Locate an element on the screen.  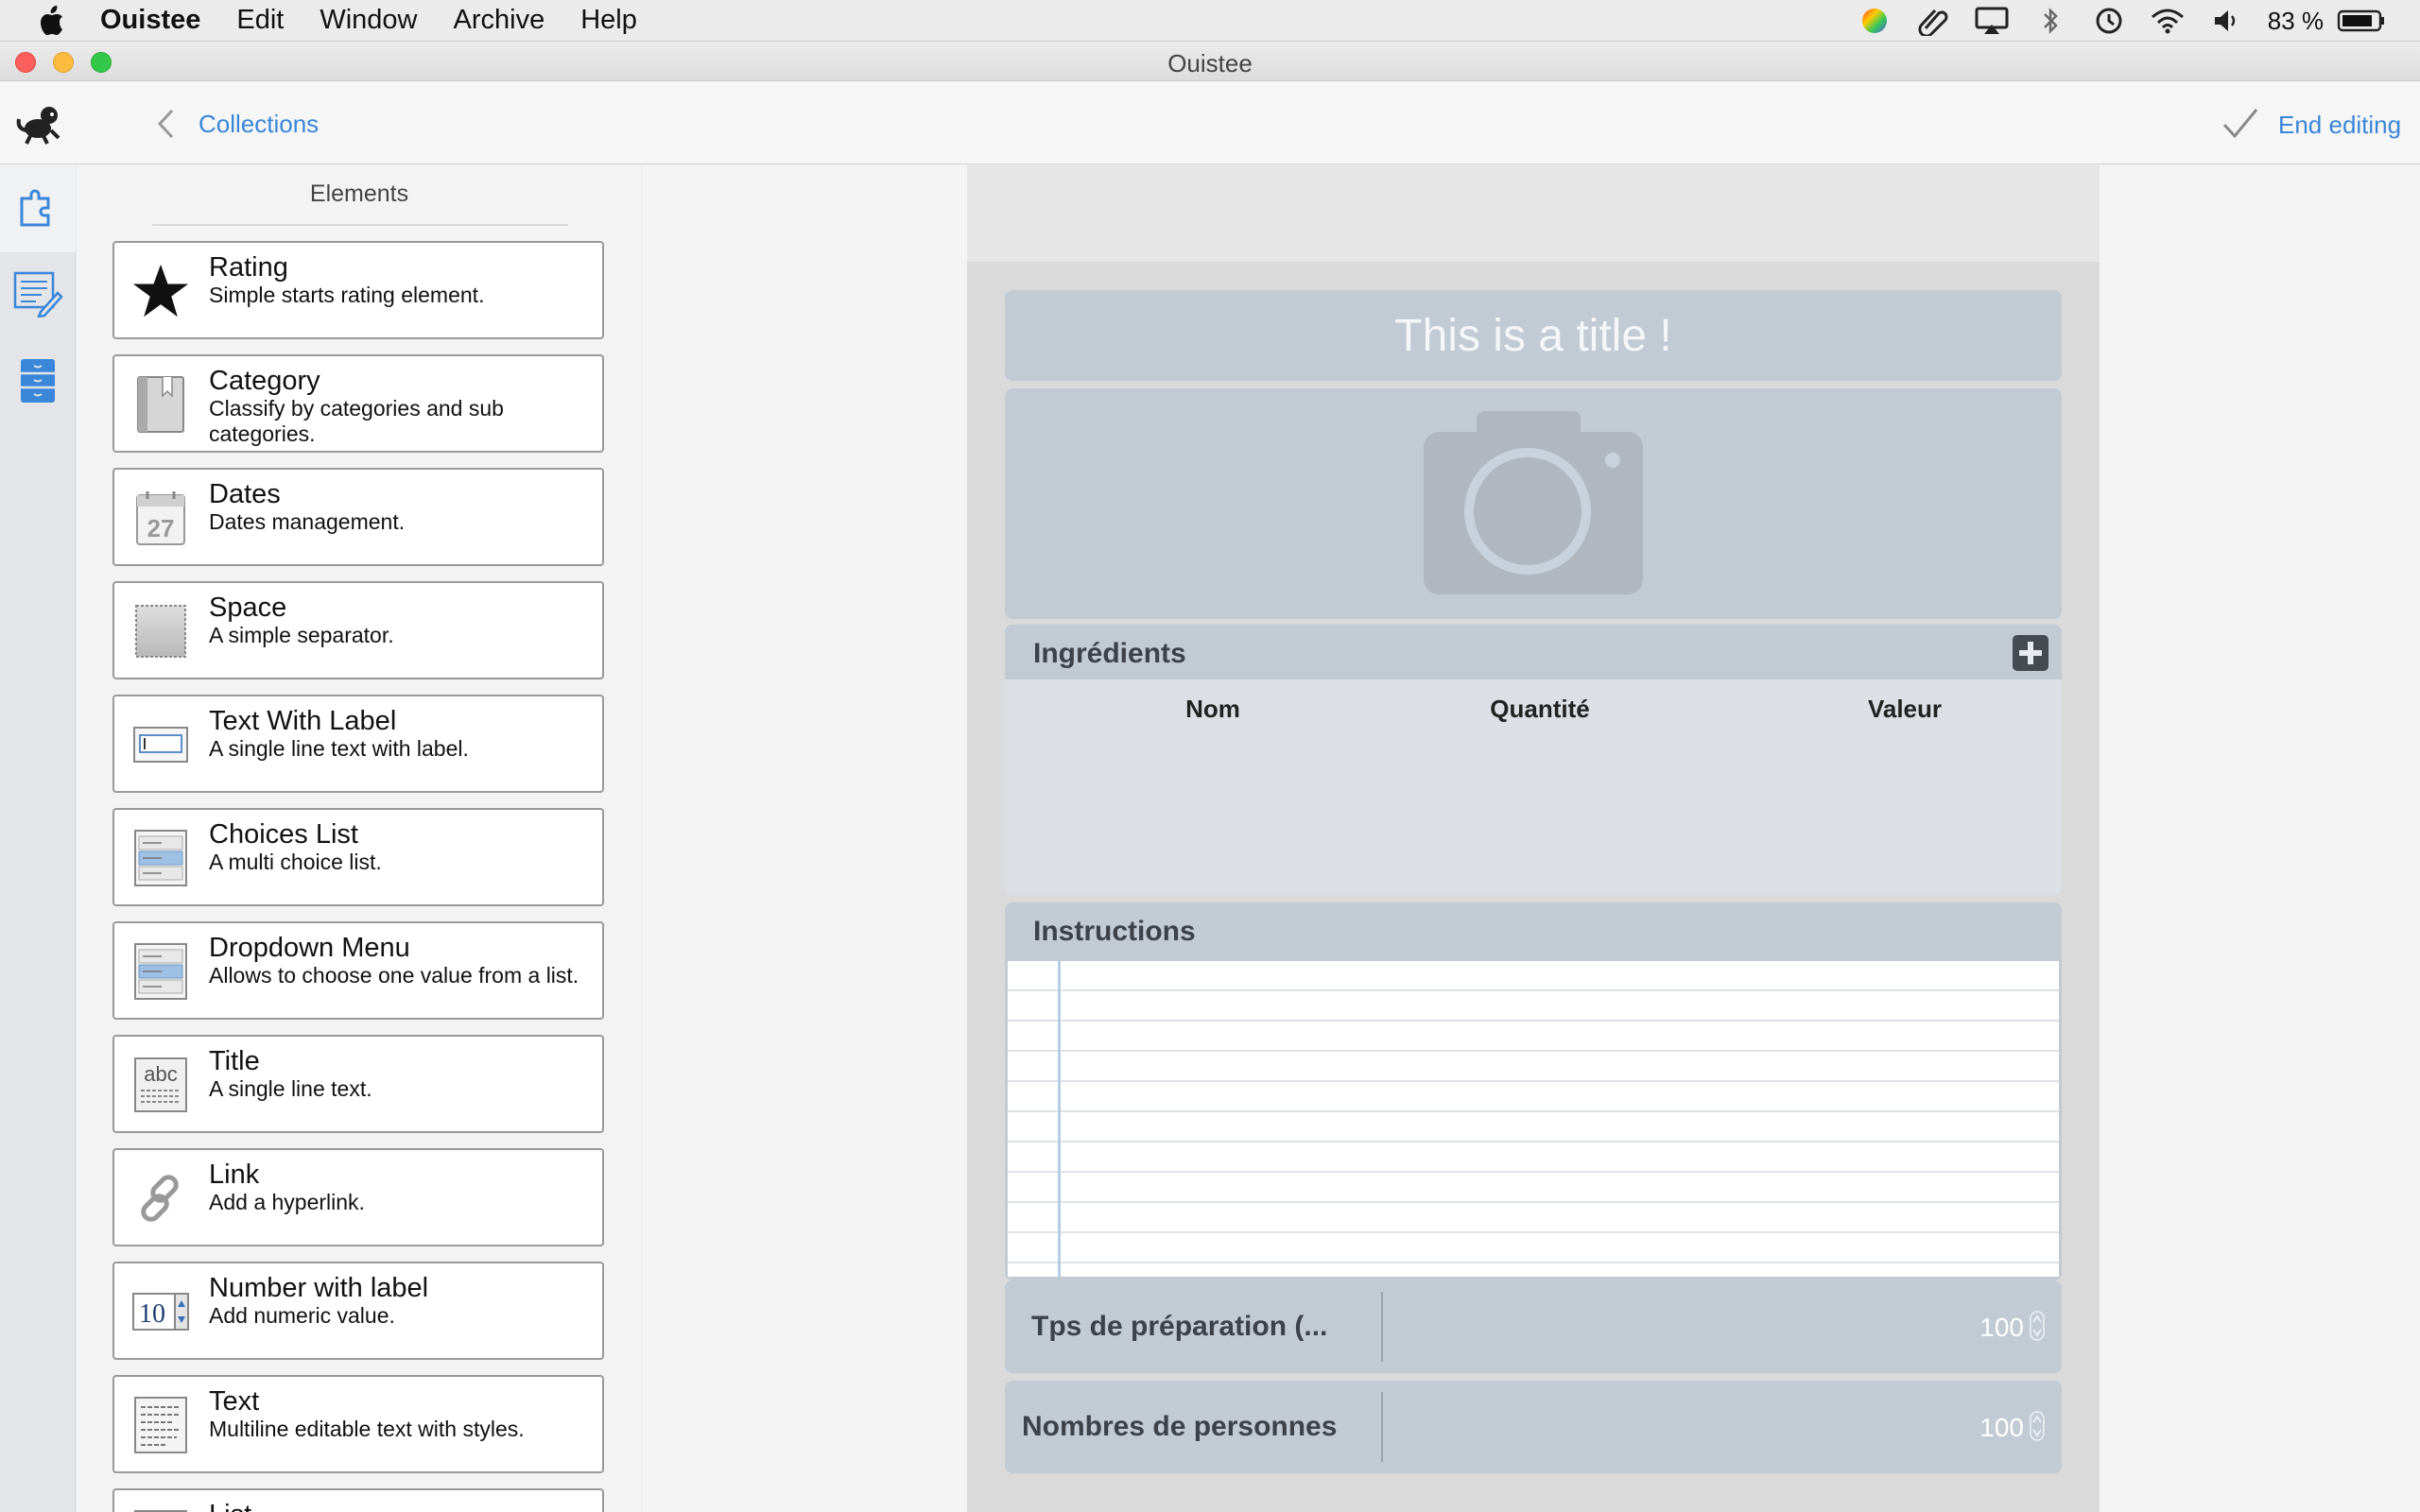
sidebar-item-form is located at coordinates (38, 295).